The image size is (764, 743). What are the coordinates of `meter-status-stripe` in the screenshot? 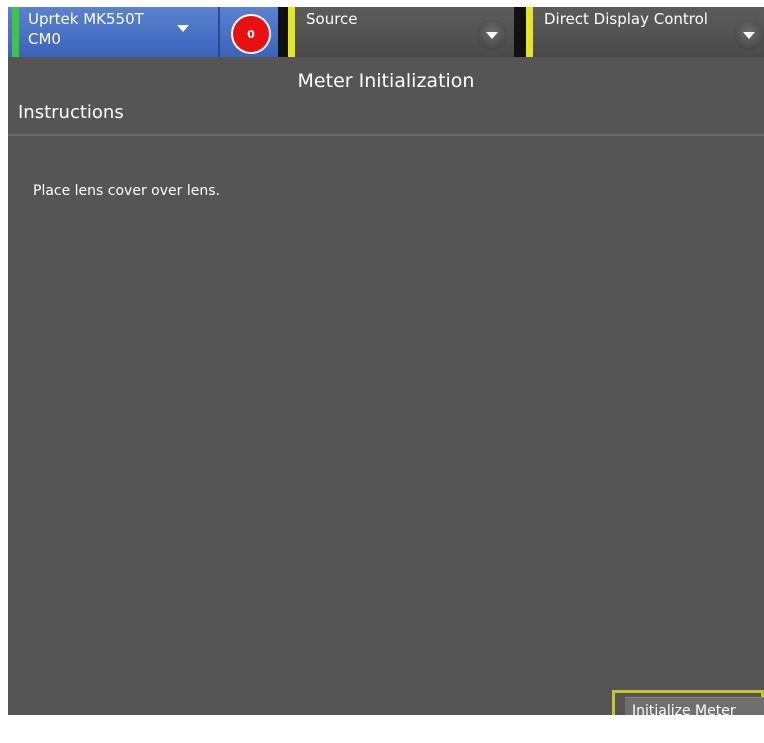 It's located at (15, 32).